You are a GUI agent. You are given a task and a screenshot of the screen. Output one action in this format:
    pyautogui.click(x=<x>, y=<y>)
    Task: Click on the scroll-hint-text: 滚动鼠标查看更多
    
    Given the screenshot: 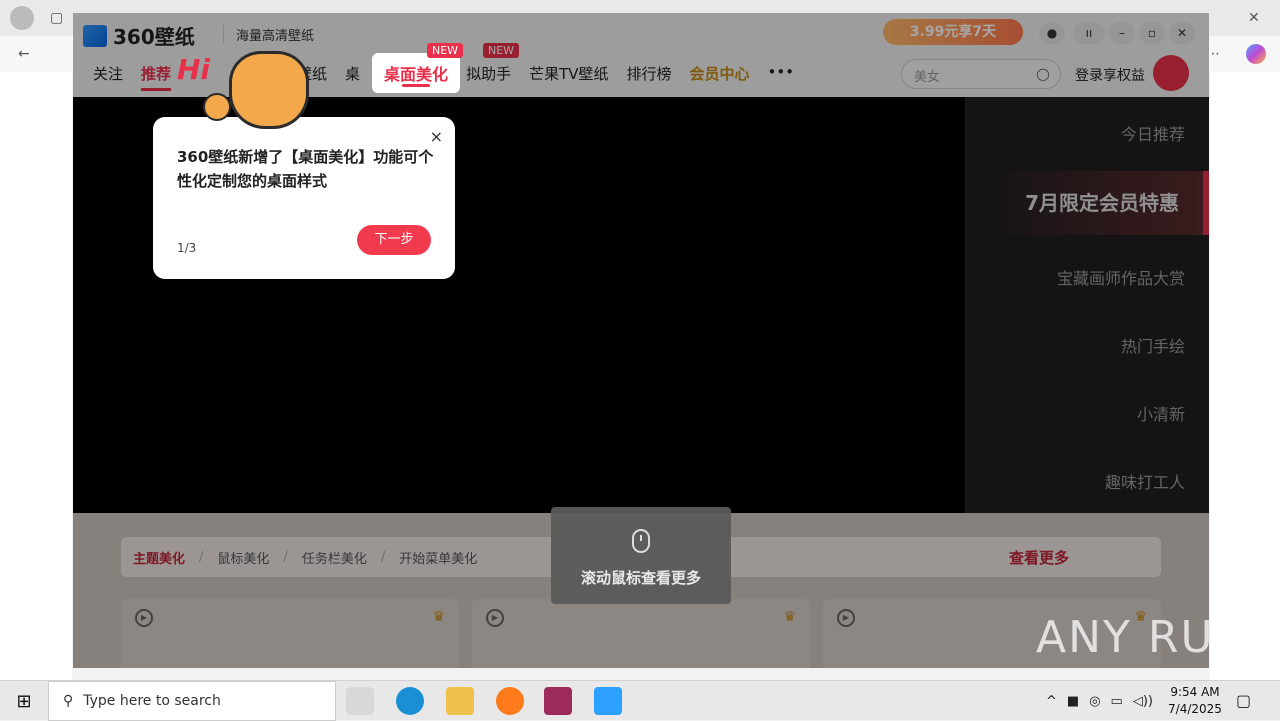 What is the action you would take?
    pyautogui.click(x=640, y=578)
    